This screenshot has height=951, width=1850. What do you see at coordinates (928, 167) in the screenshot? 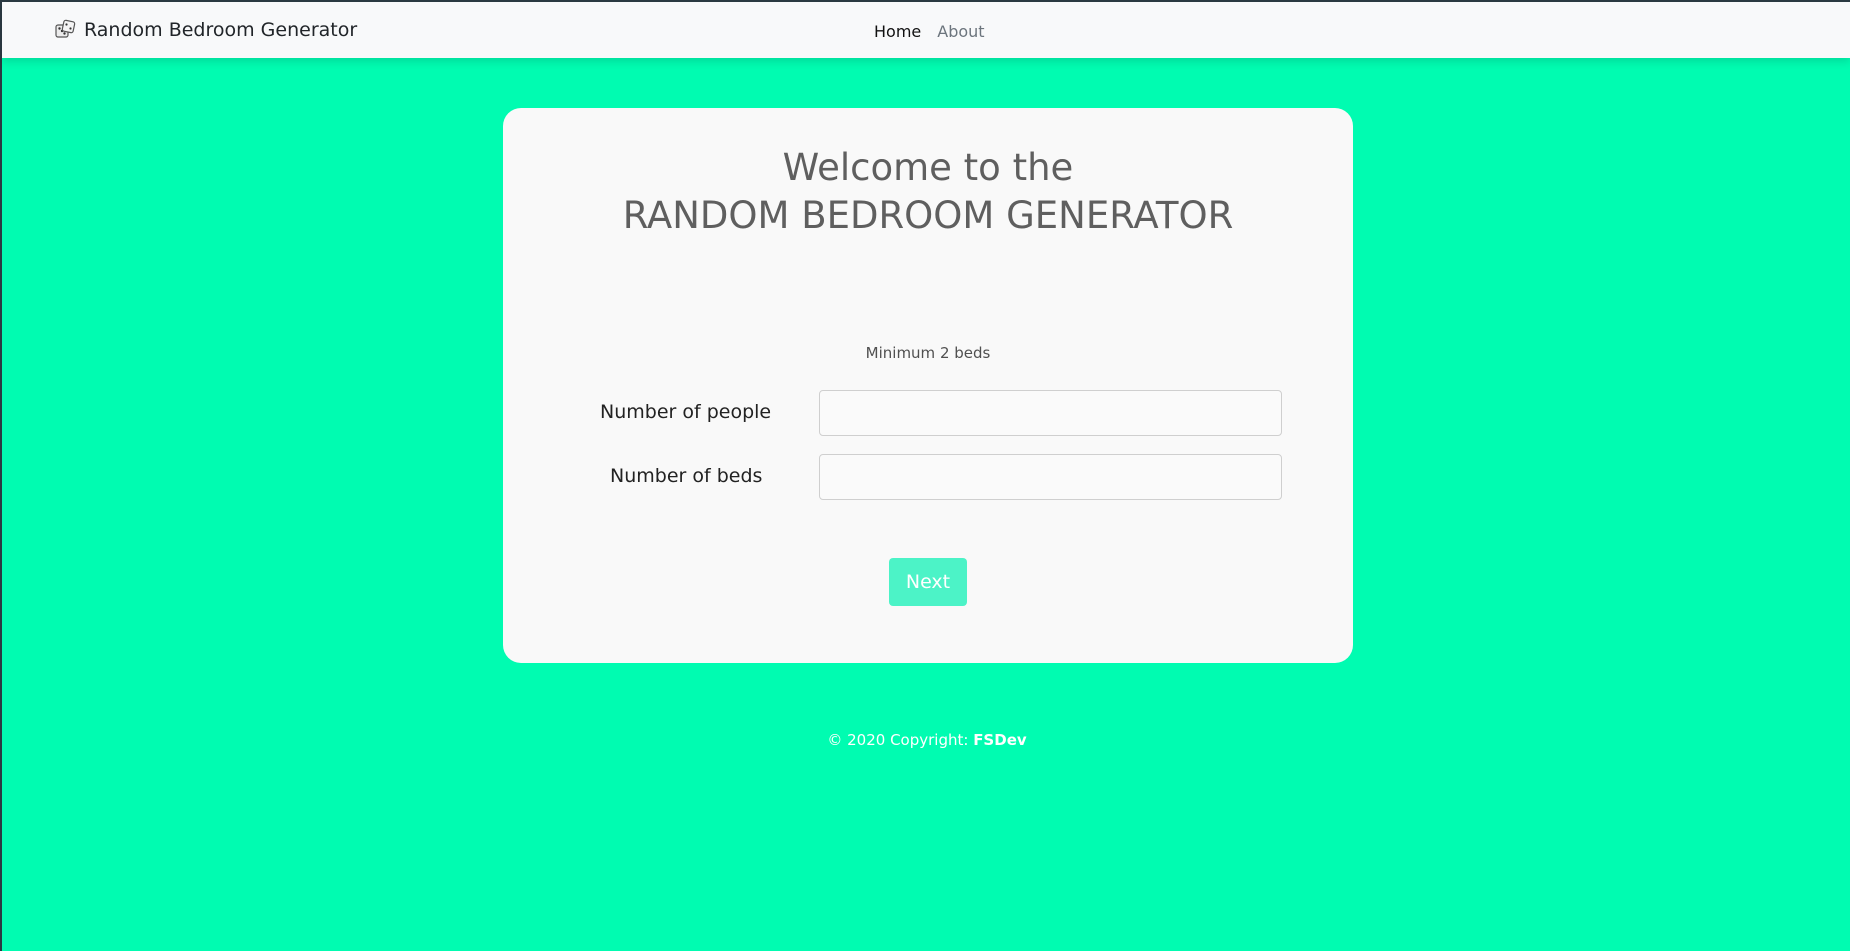
I see `title-line-welcome: Welcome to the` at bounding box center [928, 167].